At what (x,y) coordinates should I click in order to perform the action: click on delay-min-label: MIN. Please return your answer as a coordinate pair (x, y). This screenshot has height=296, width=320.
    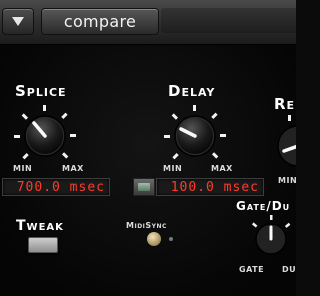
    Looking at the image, I should click on (173, 168).